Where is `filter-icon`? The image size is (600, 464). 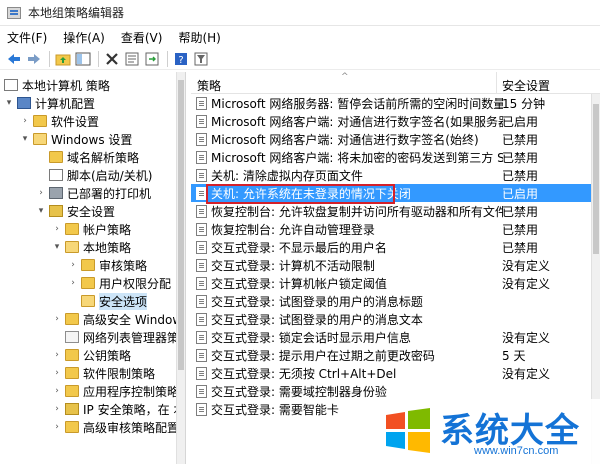
filter-icon is located at coordinates (201, 59).